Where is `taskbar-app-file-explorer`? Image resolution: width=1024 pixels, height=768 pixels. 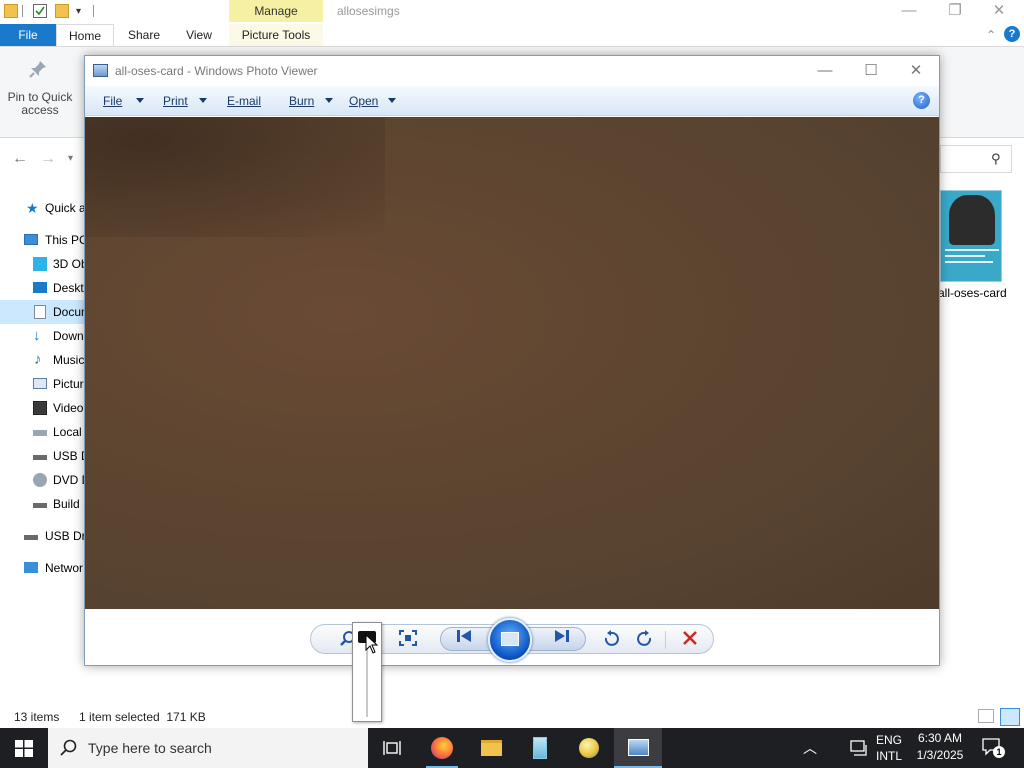
taskbar-app-file-explorer is located at coordinates (491, 748).